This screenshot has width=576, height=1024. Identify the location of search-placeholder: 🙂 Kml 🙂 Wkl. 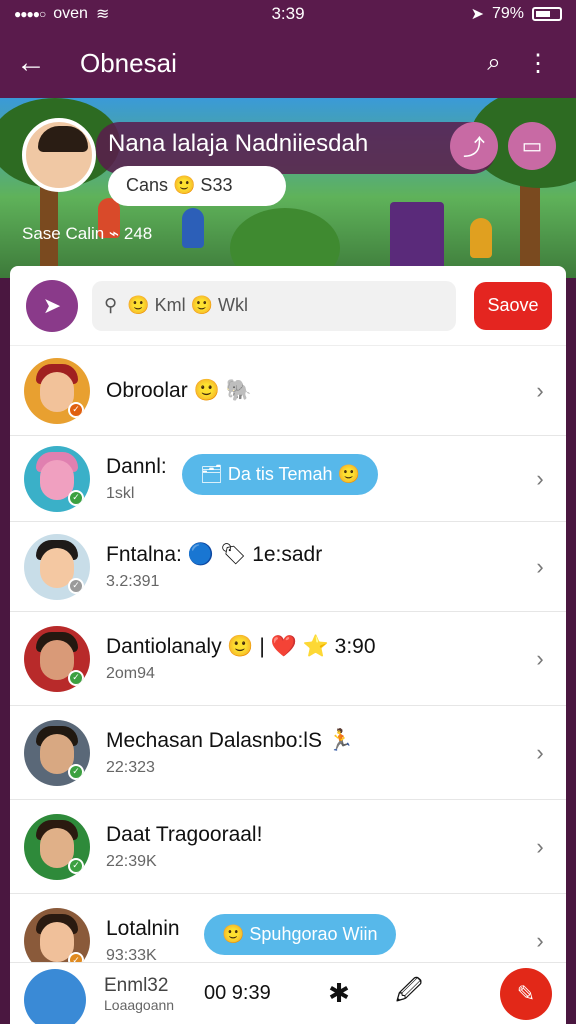
(188, 305).